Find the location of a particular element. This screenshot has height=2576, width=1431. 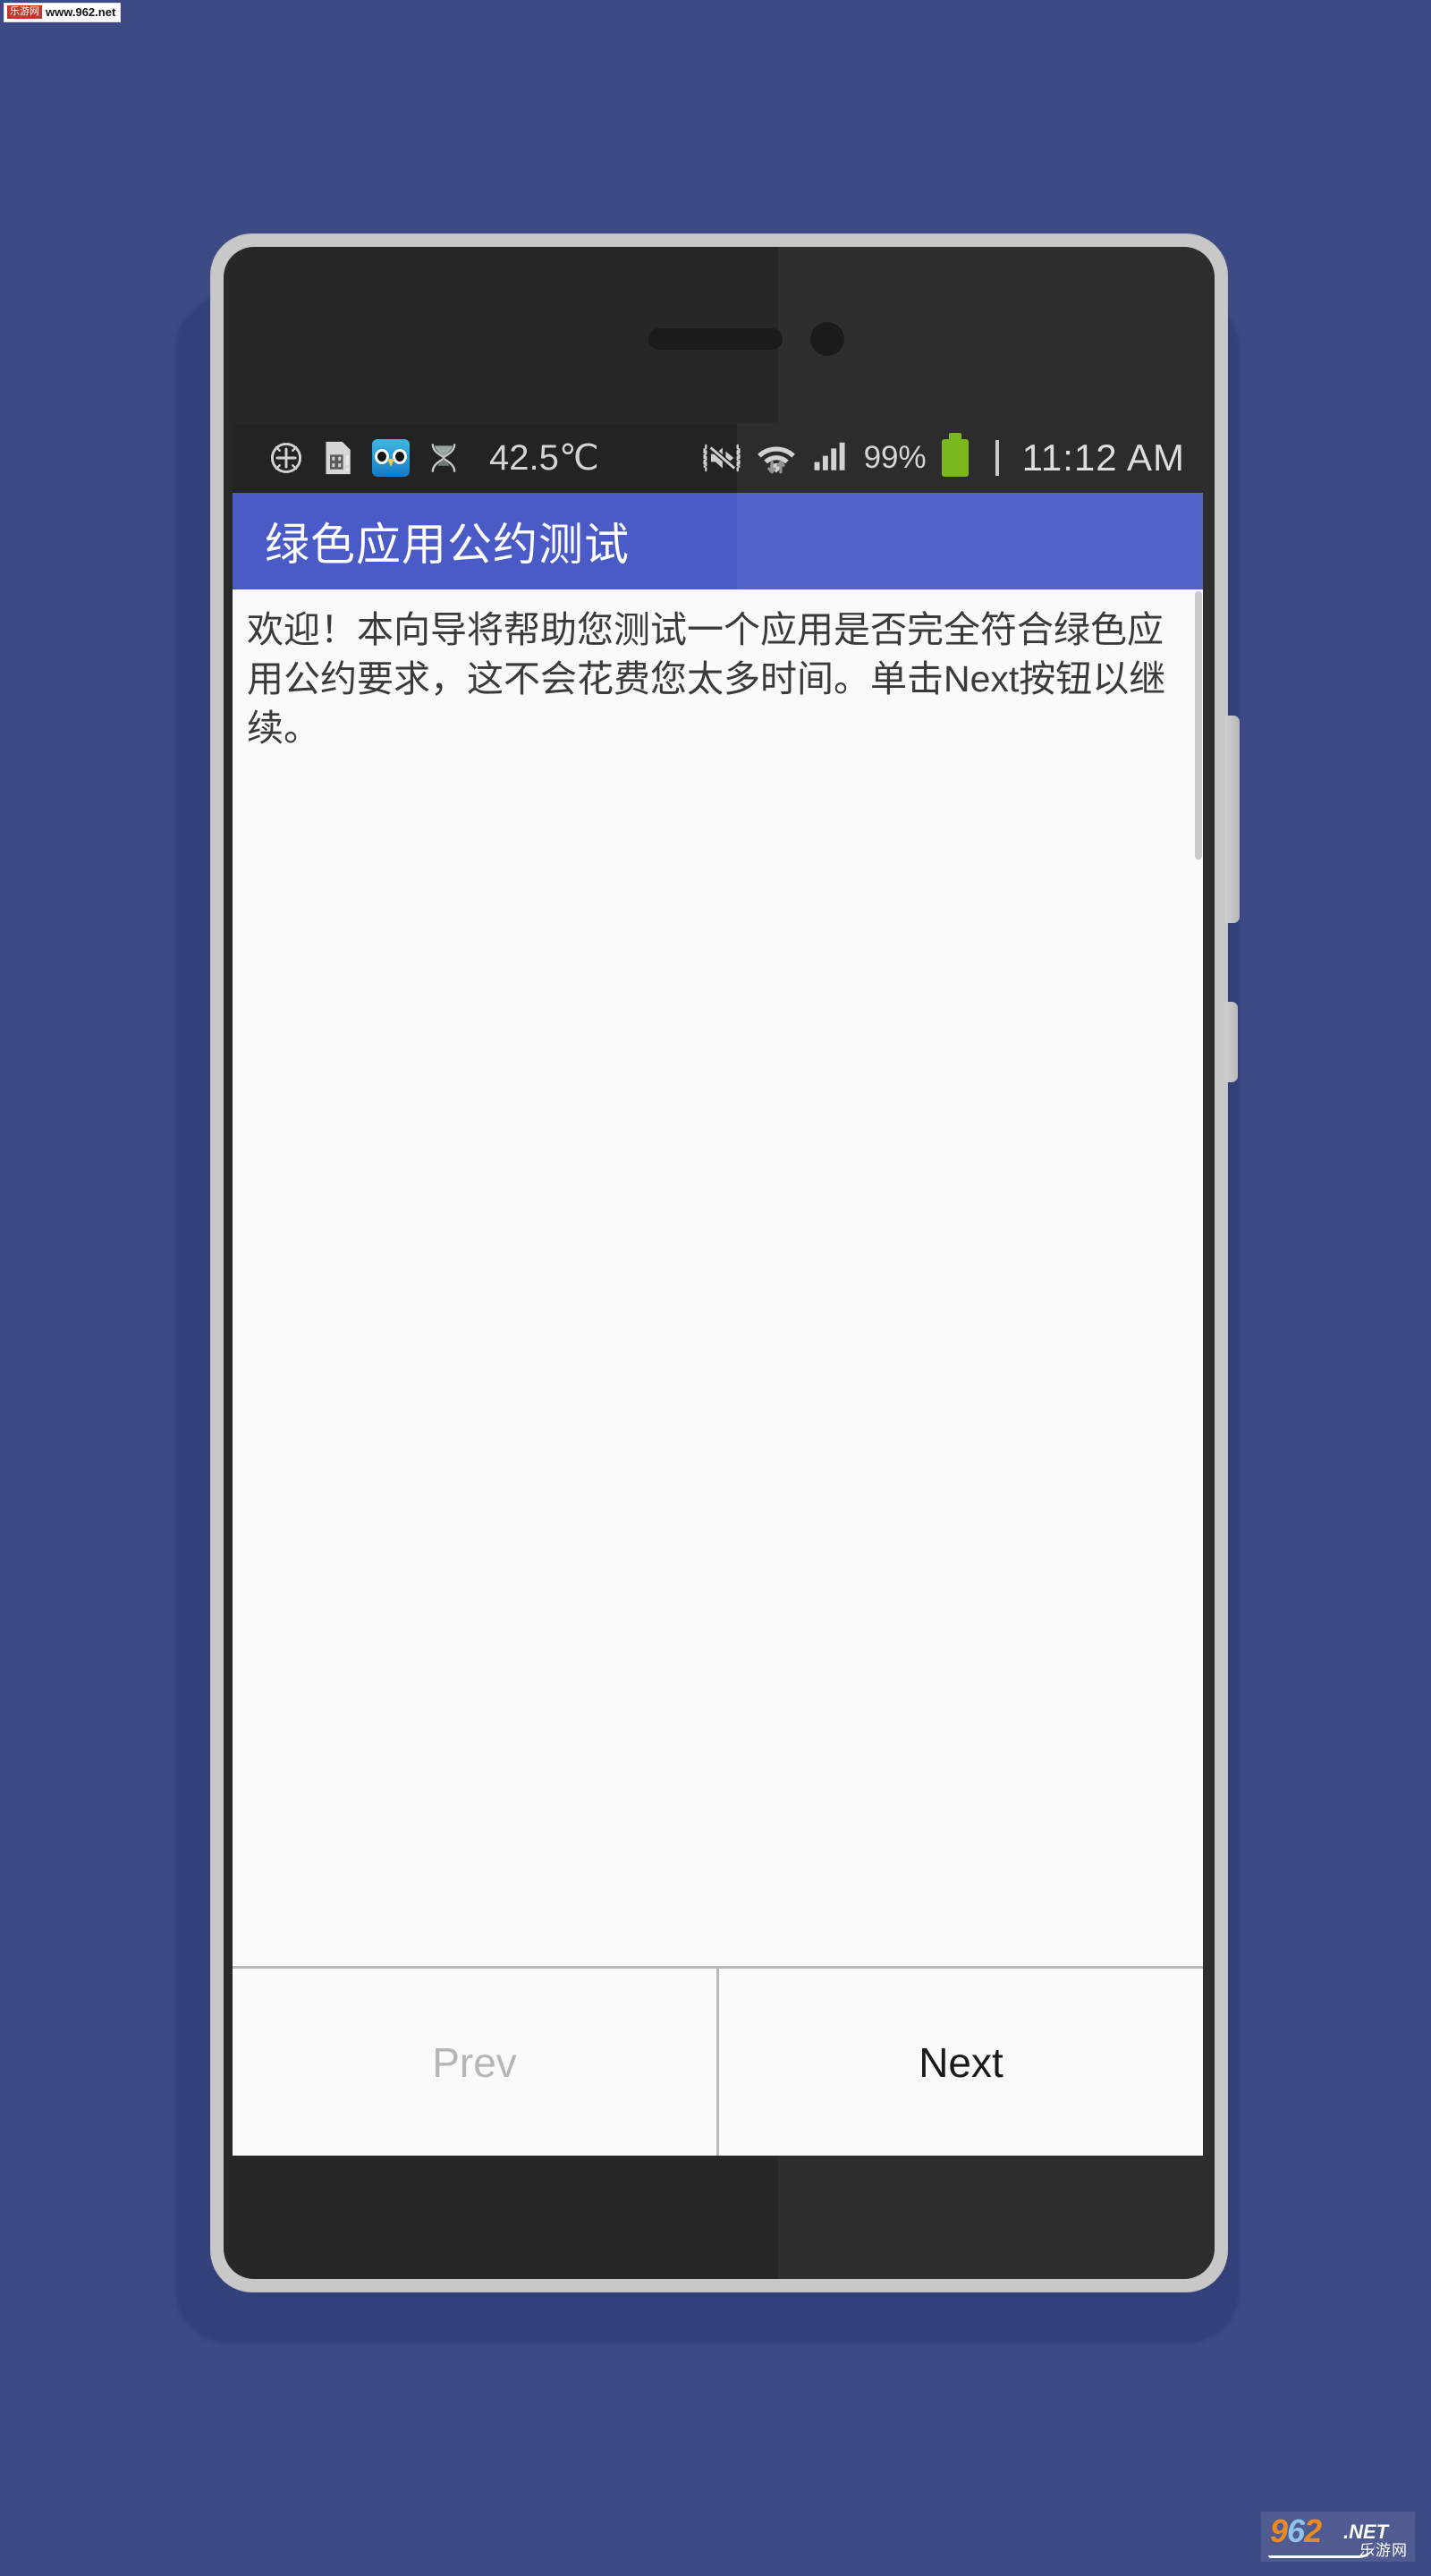

prev-button: Prev is located at coordinates (475, 2062).